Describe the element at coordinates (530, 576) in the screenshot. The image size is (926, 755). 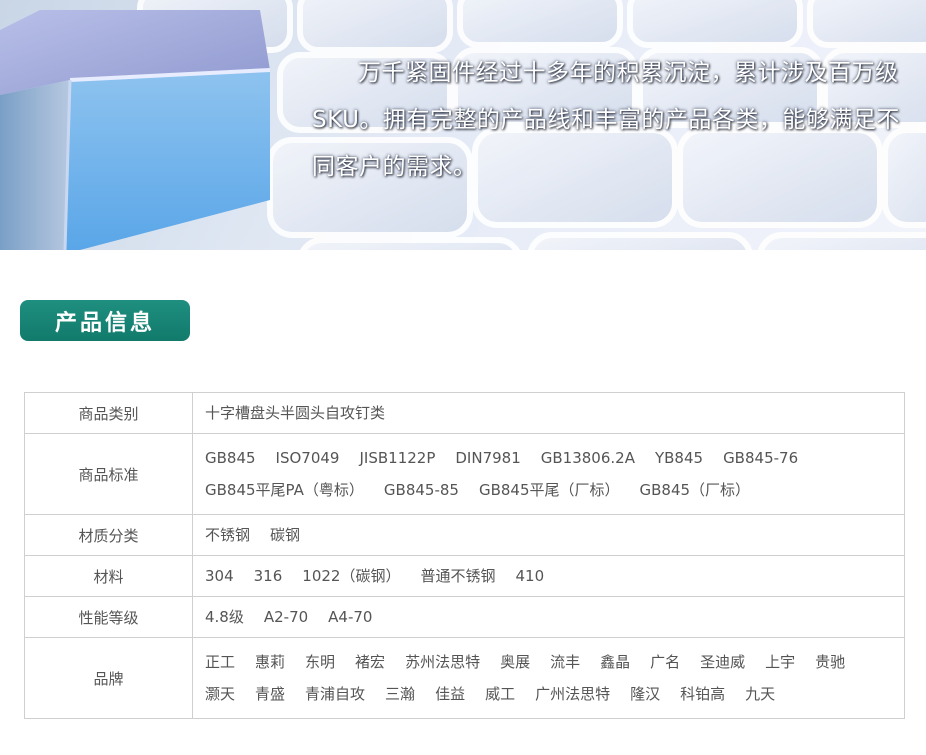
I see `value-item: 410` at that location.